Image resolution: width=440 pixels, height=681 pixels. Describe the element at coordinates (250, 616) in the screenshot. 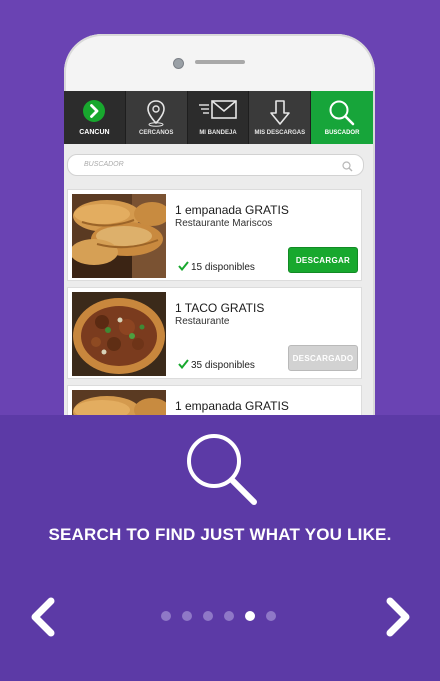

I see `page-dot-active` at that location.